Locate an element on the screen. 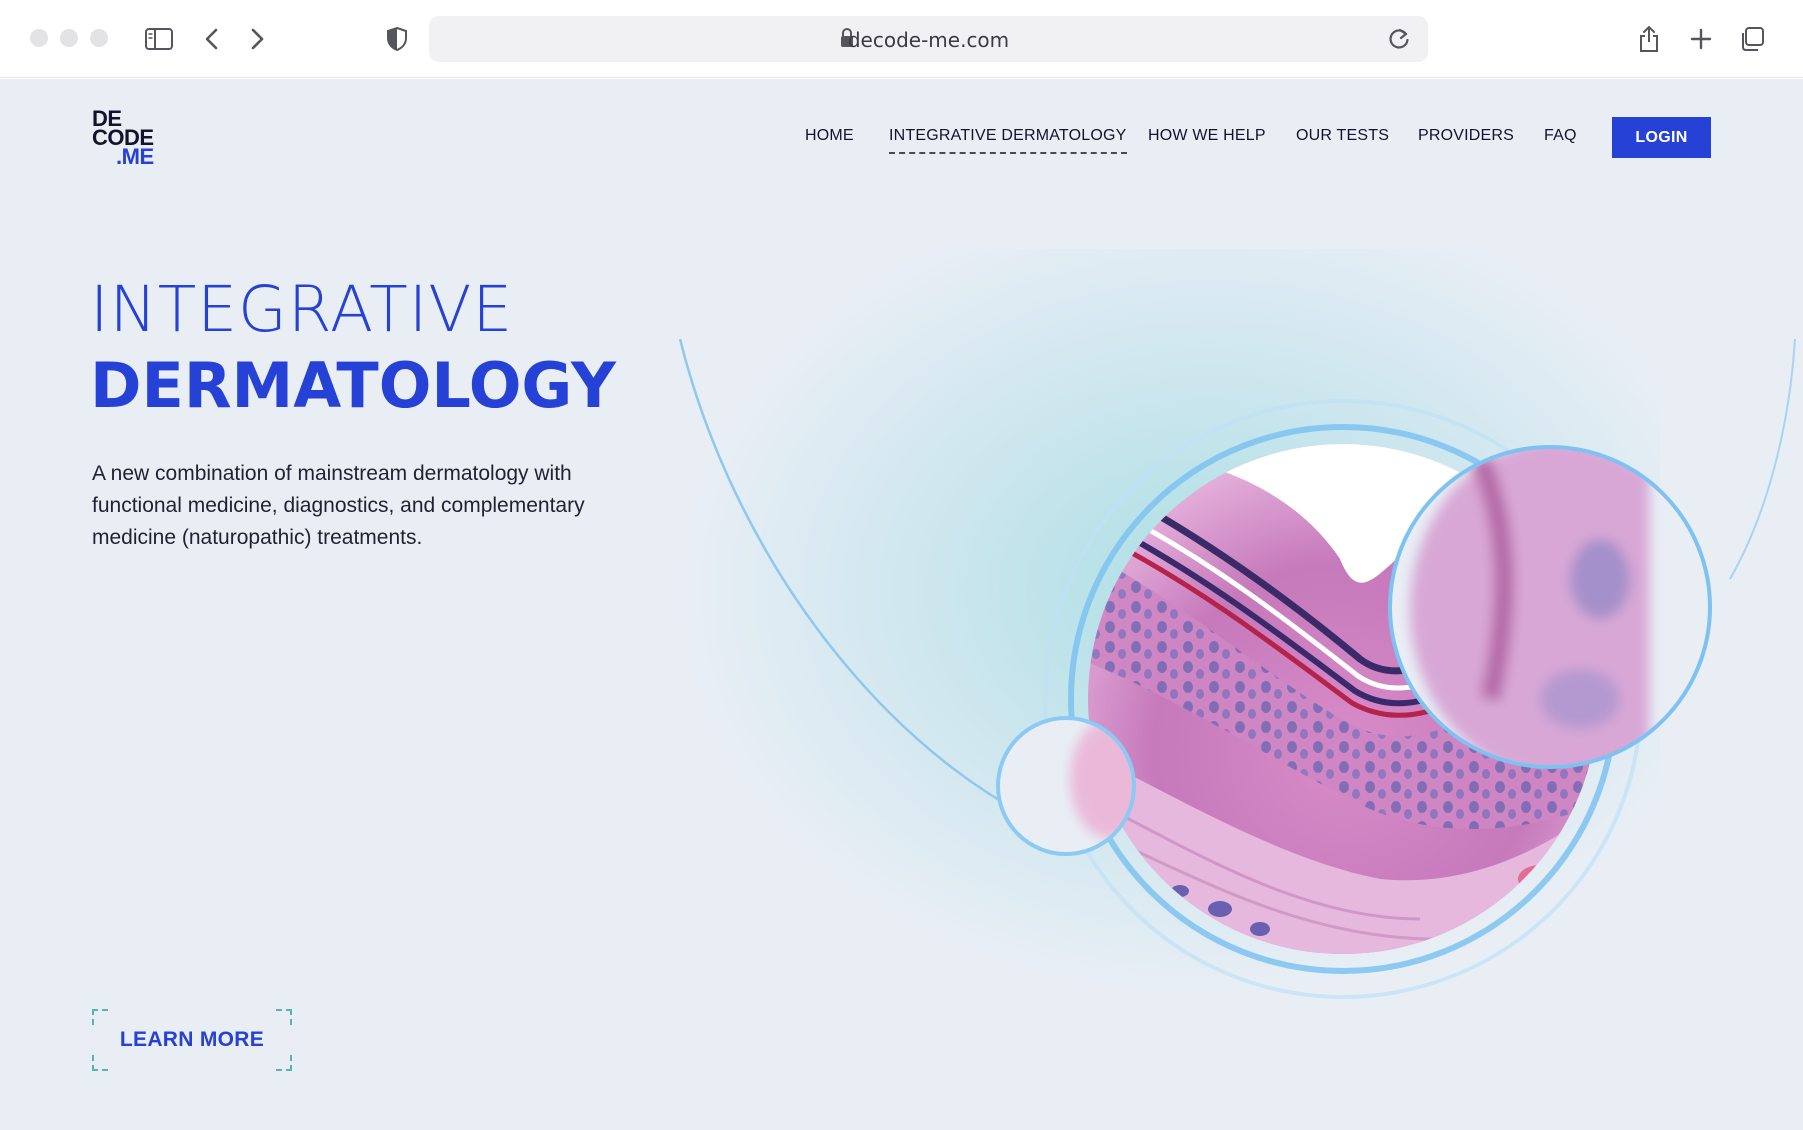 This screenshot has width=1803, height=1130. address-bar: decode-me.com is located at coordinates (928, 39).